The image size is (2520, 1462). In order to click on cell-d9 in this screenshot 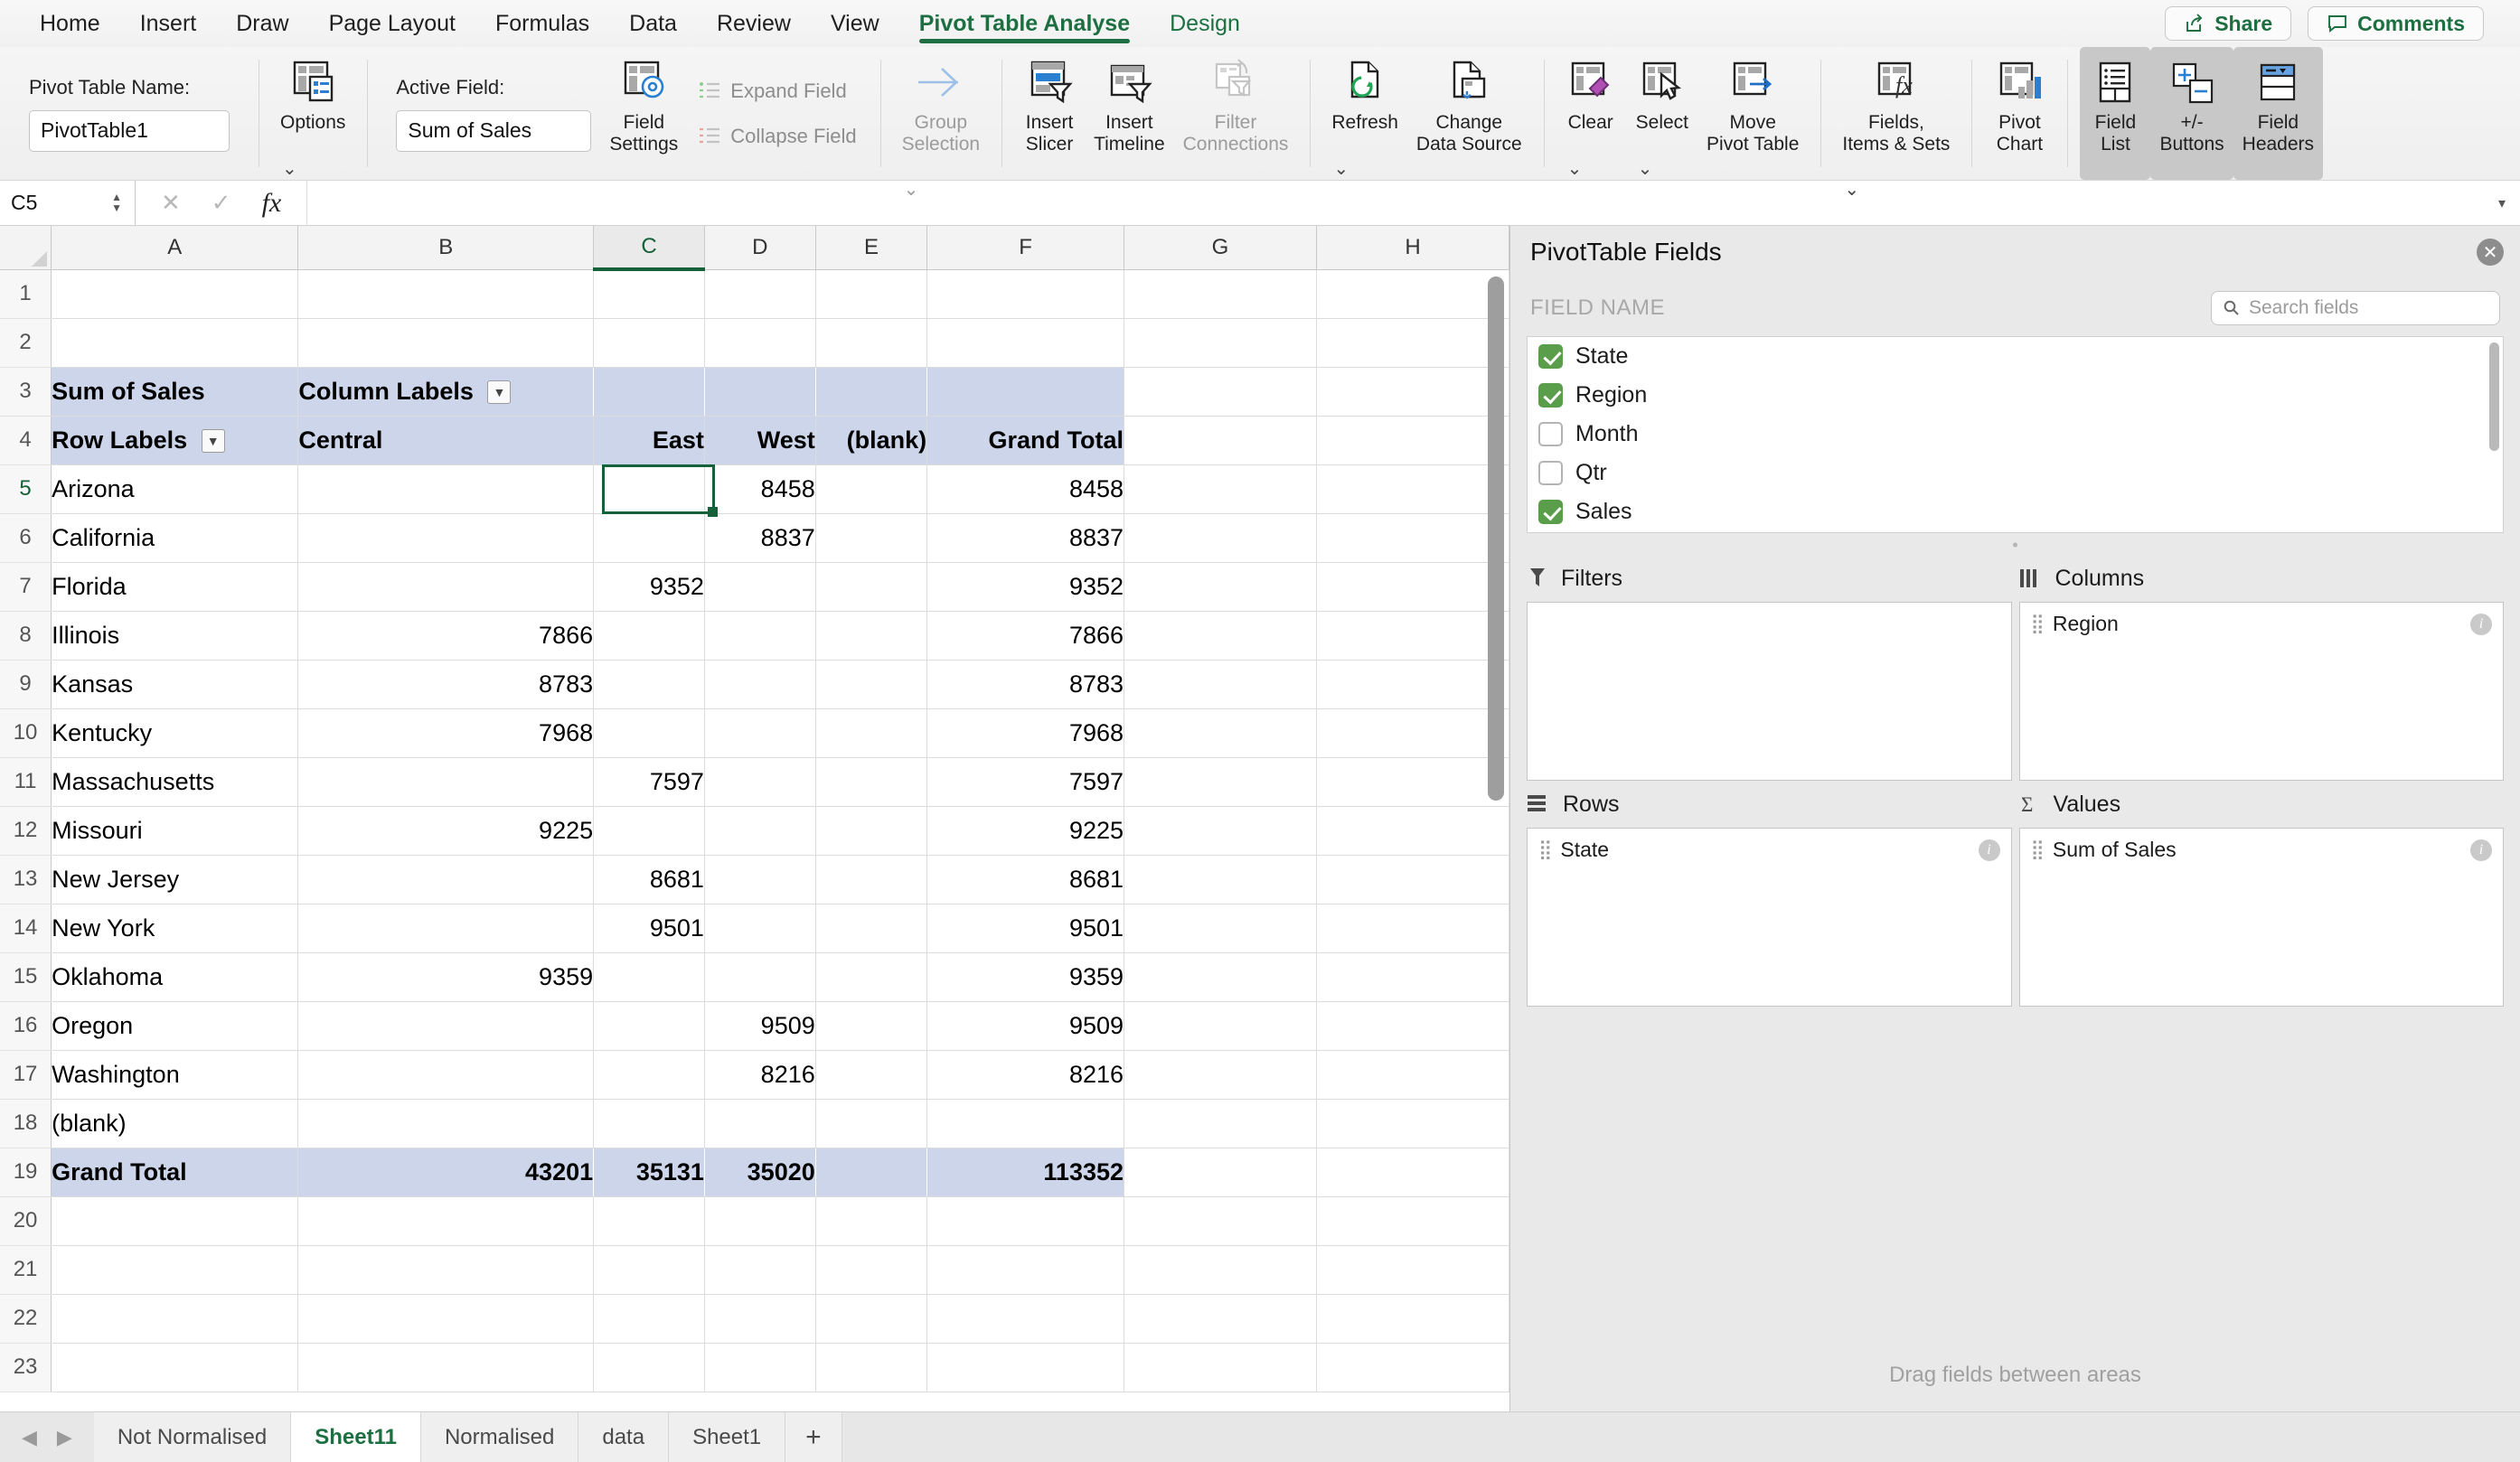, I will do `click(760, 684)`.